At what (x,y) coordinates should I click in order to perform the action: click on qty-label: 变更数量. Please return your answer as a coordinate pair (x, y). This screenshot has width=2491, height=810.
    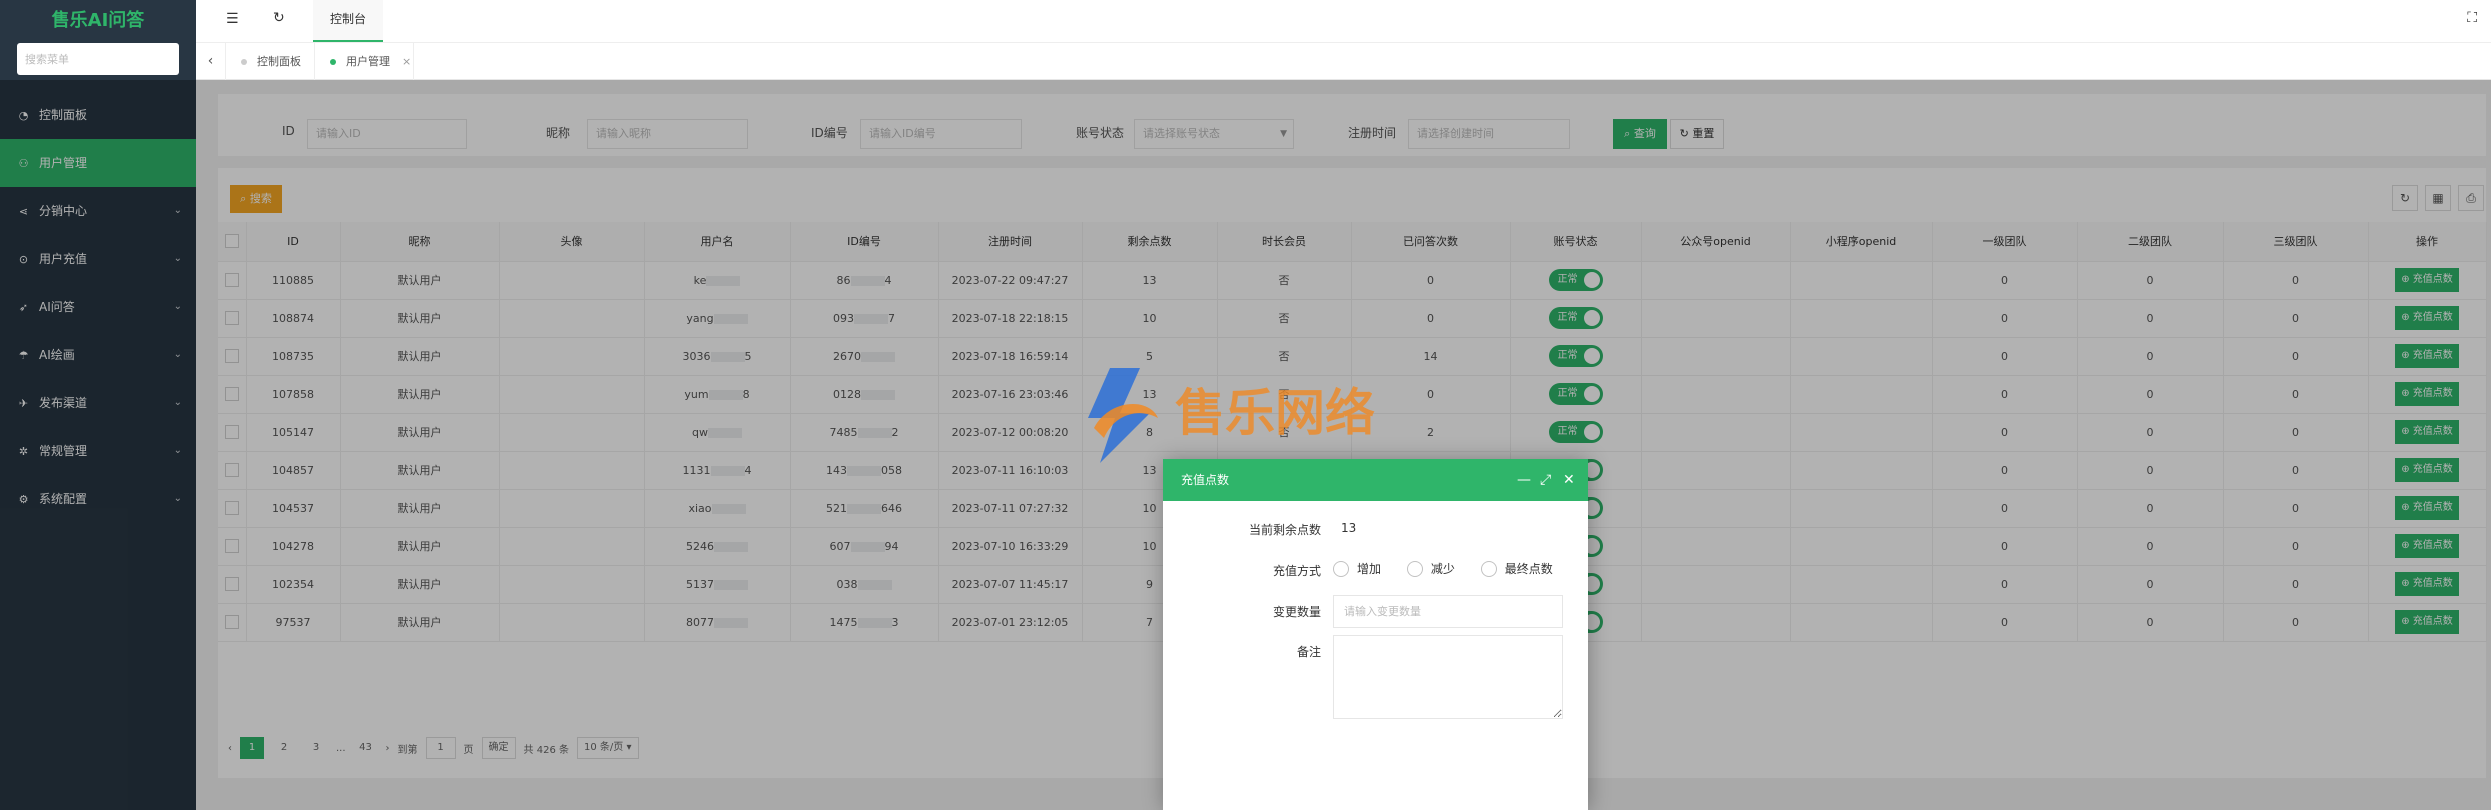
    Looking at the image, I should click on (1296, 612).